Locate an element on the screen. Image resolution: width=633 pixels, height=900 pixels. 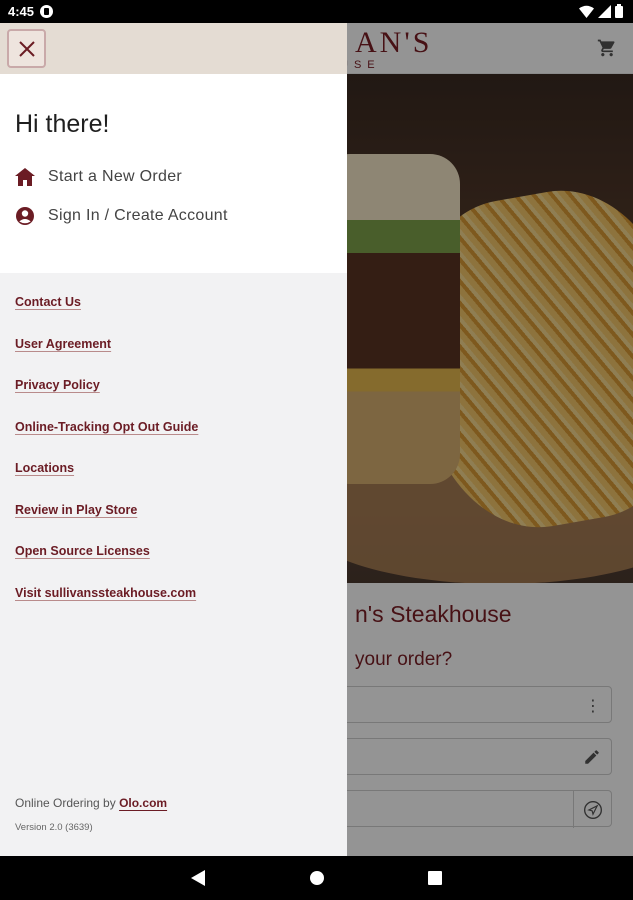
review-play-store-link: Review in Play Store is located at coordinates (76, 510).